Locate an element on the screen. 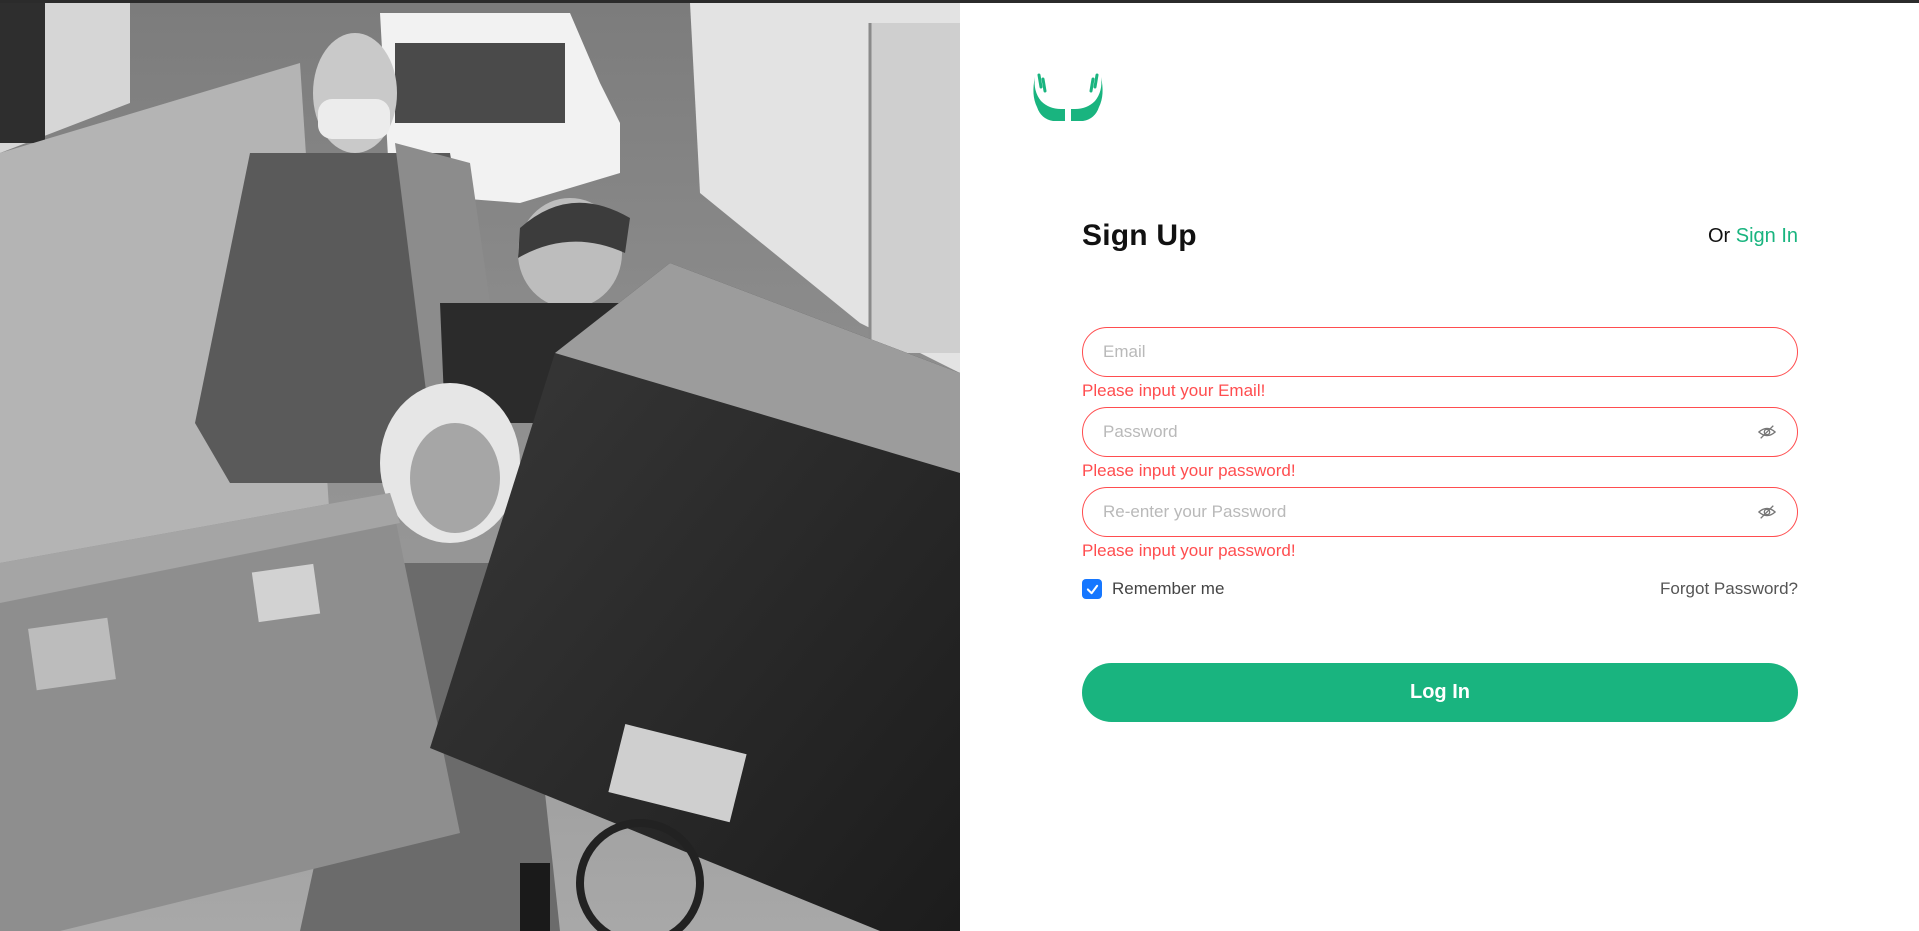  confirm-password-error: Please input your password! is located at coordinates (1189, 550).